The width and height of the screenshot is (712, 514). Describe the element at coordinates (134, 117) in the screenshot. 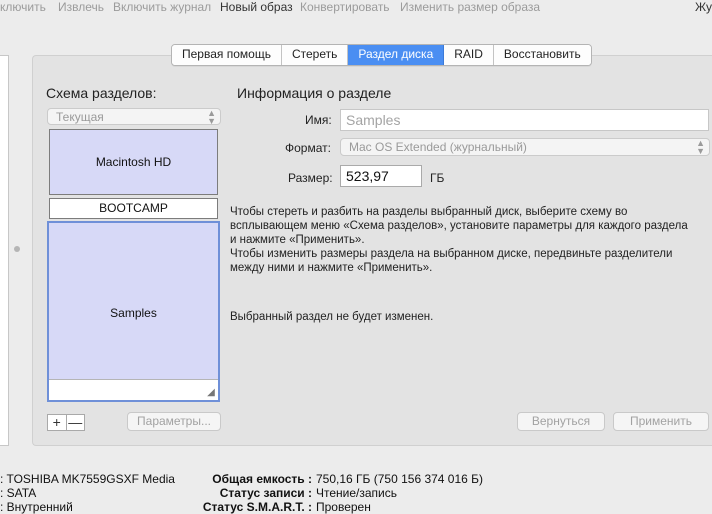

I see `partition-scheme-popup: Текущая ▲ ▼` at that location.